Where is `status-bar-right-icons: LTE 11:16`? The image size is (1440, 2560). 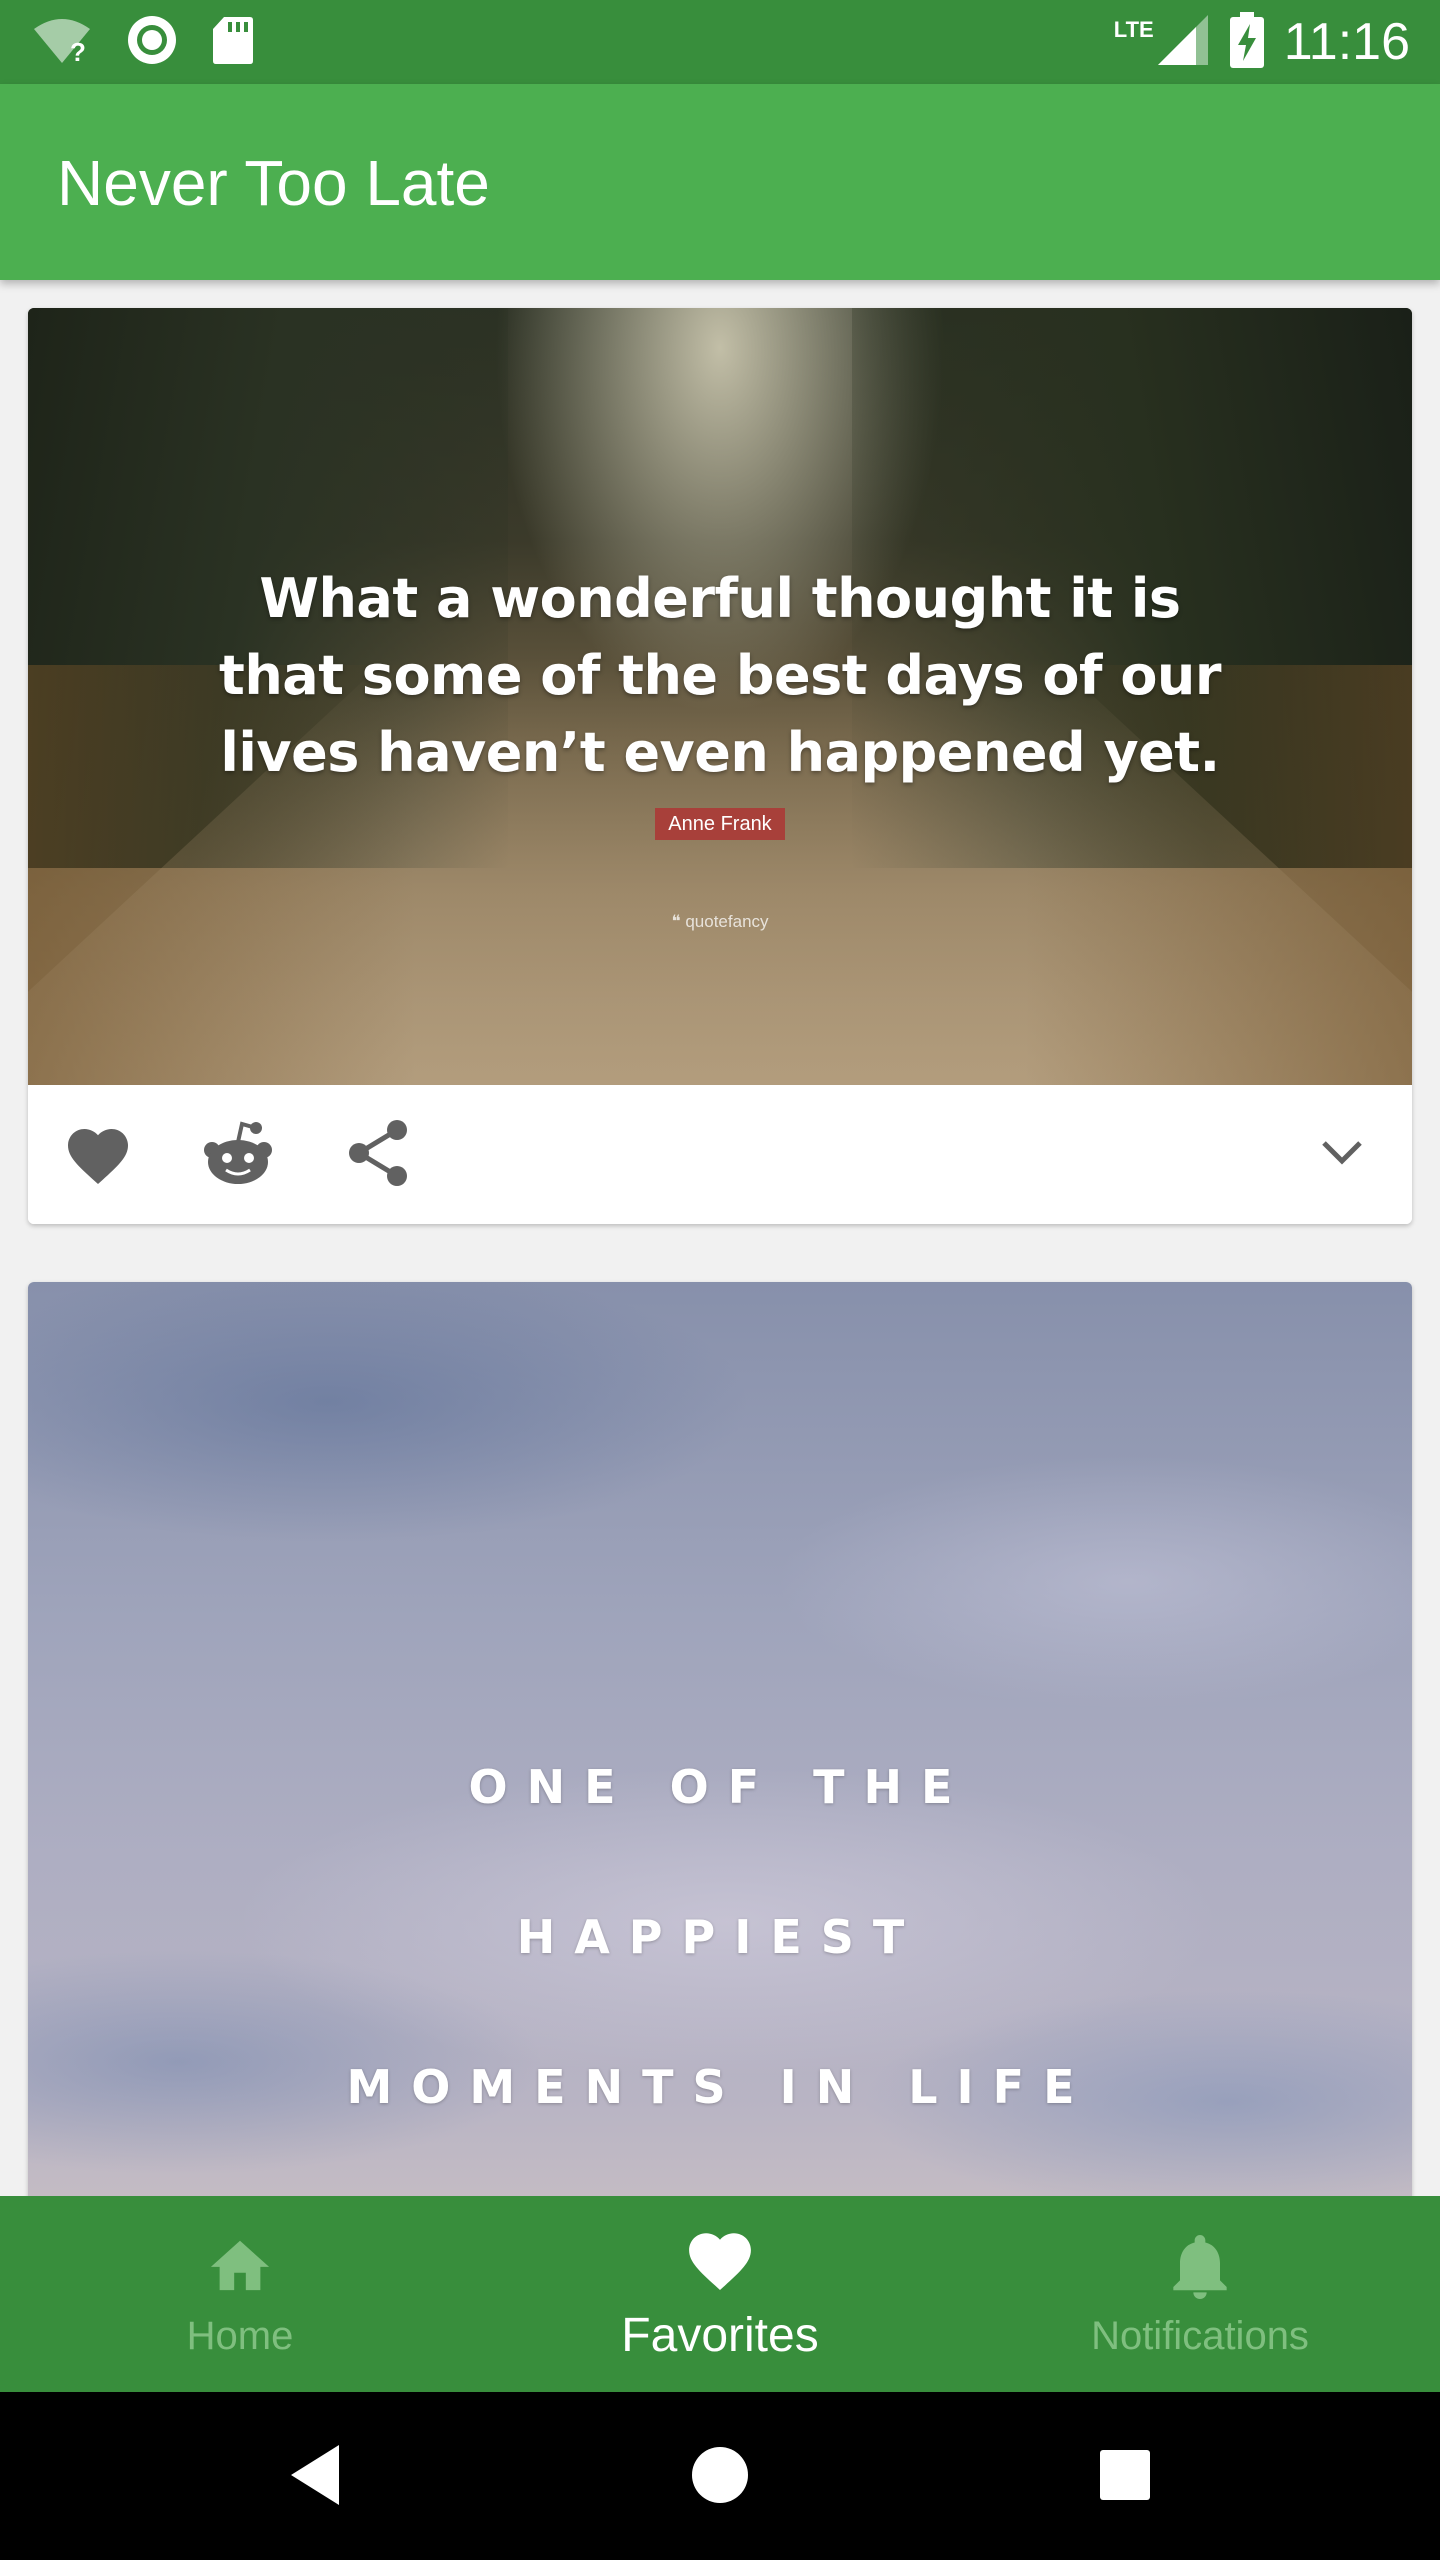 status-bar-right-icons: LTE 11:16 is located at coordinates (1261, 42).